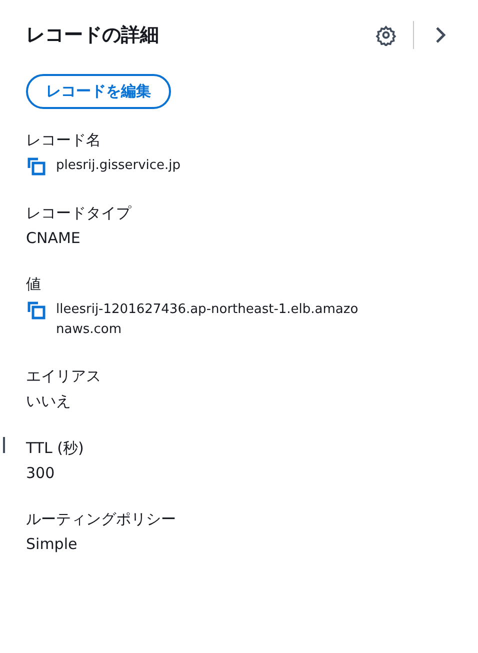 Image resolution: width=478 pixels, height=653 pixels. I want to click on field-value: 300, so click(41, 473).